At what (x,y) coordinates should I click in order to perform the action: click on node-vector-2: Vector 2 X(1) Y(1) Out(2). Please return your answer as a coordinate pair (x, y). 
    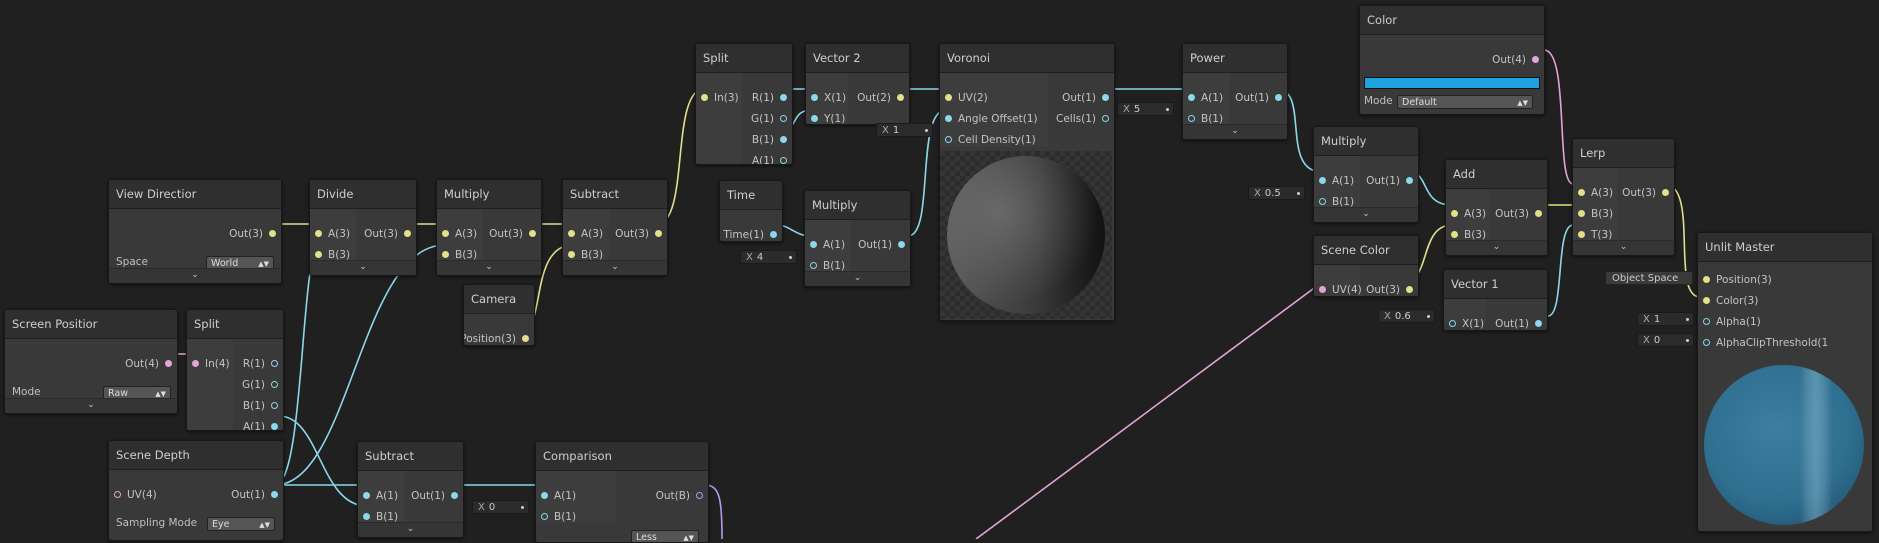
    Looking at the image, I should click on (857, 84).